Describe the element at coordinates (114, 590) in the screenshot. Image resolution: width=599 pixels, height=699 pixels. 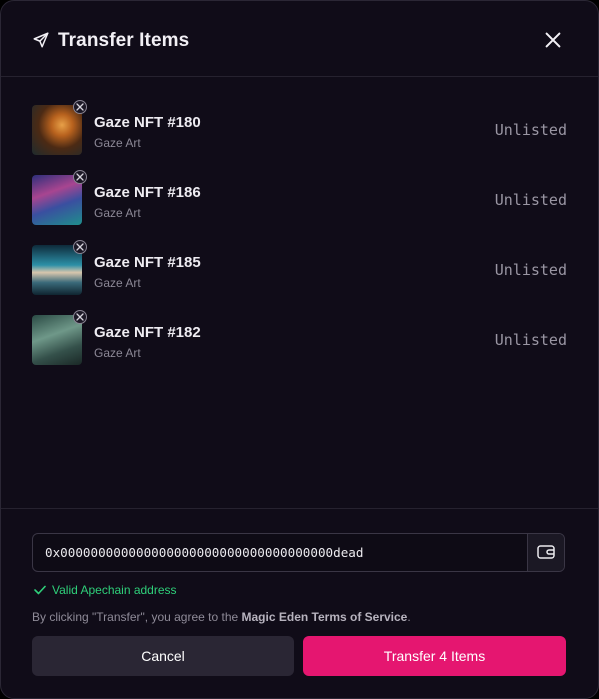
I see `validation-text: Valid Apechain address` at that location.